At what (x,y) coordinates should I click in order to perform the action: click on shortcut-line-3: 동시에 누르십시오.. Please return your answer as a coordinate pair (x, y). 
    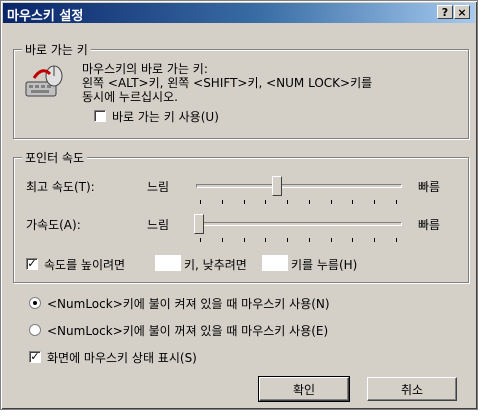
    Looking at the image, I should click on (130, 97).